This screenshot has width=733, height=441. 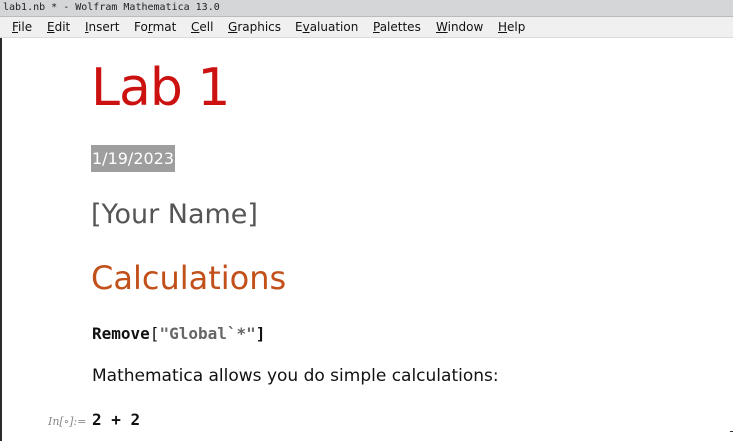 What do you see at coordinates (116, 420) in the screenshot?
I see `input-cell: 2 + 2` at bounding box center [116, 420].